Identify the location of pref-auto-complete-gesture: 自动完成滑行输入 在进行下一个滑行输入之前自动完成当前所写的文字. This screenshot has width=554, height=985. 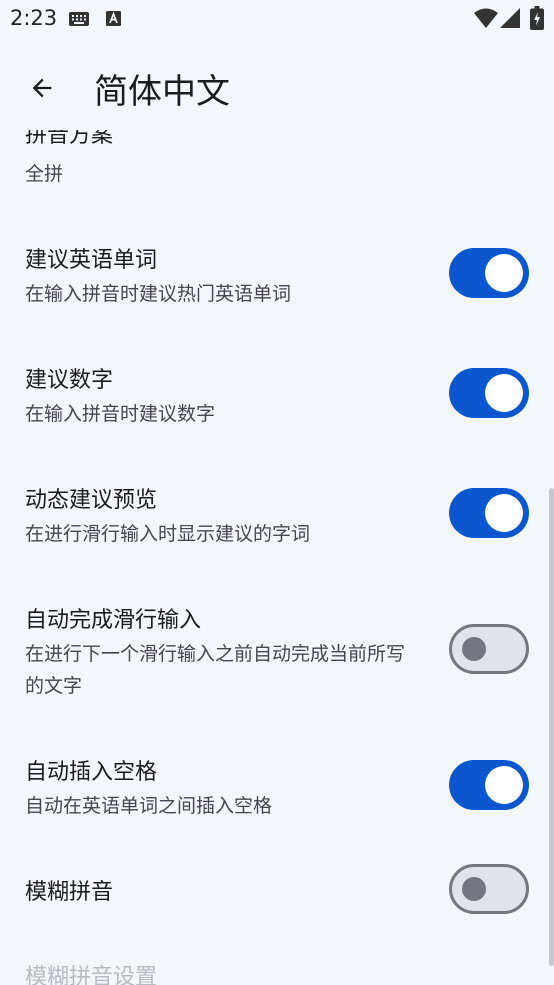
(277, 652).